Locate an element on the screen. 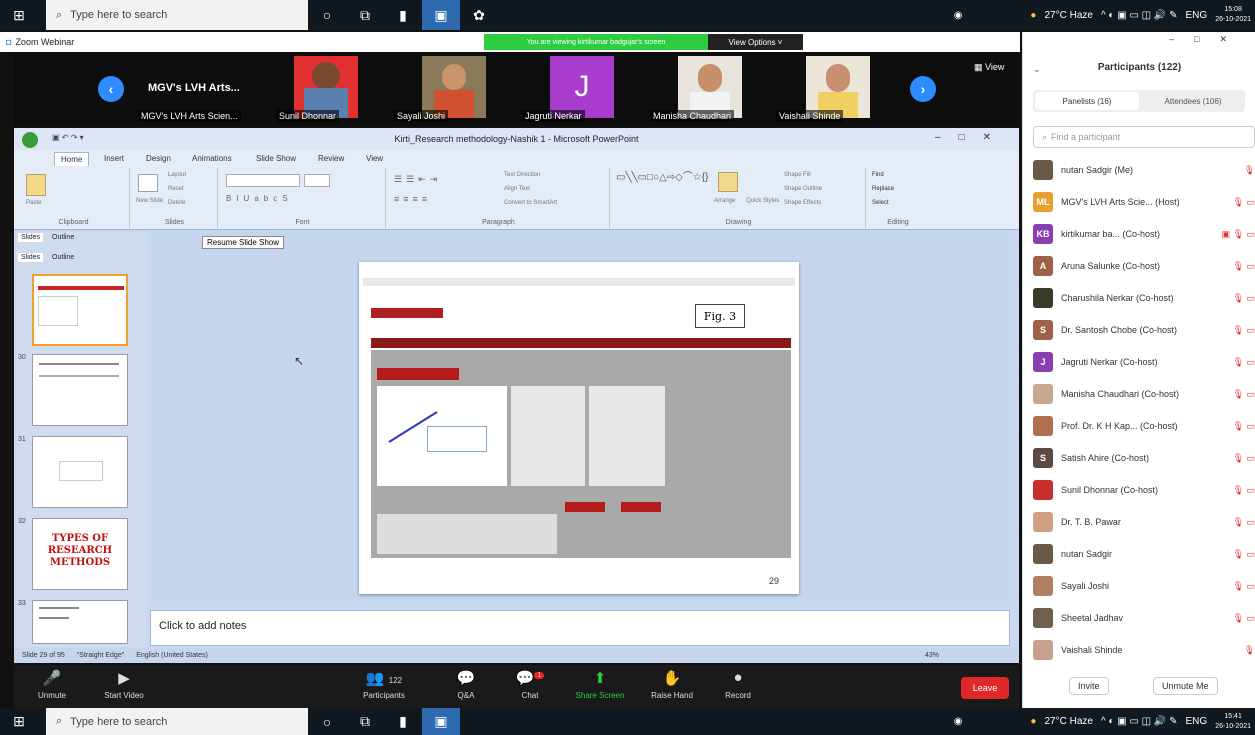 The width and height of the screenshot is (1255, 735). participant-row: Vaishali Shinde 🎙 is located at coordinates (1144, 650).